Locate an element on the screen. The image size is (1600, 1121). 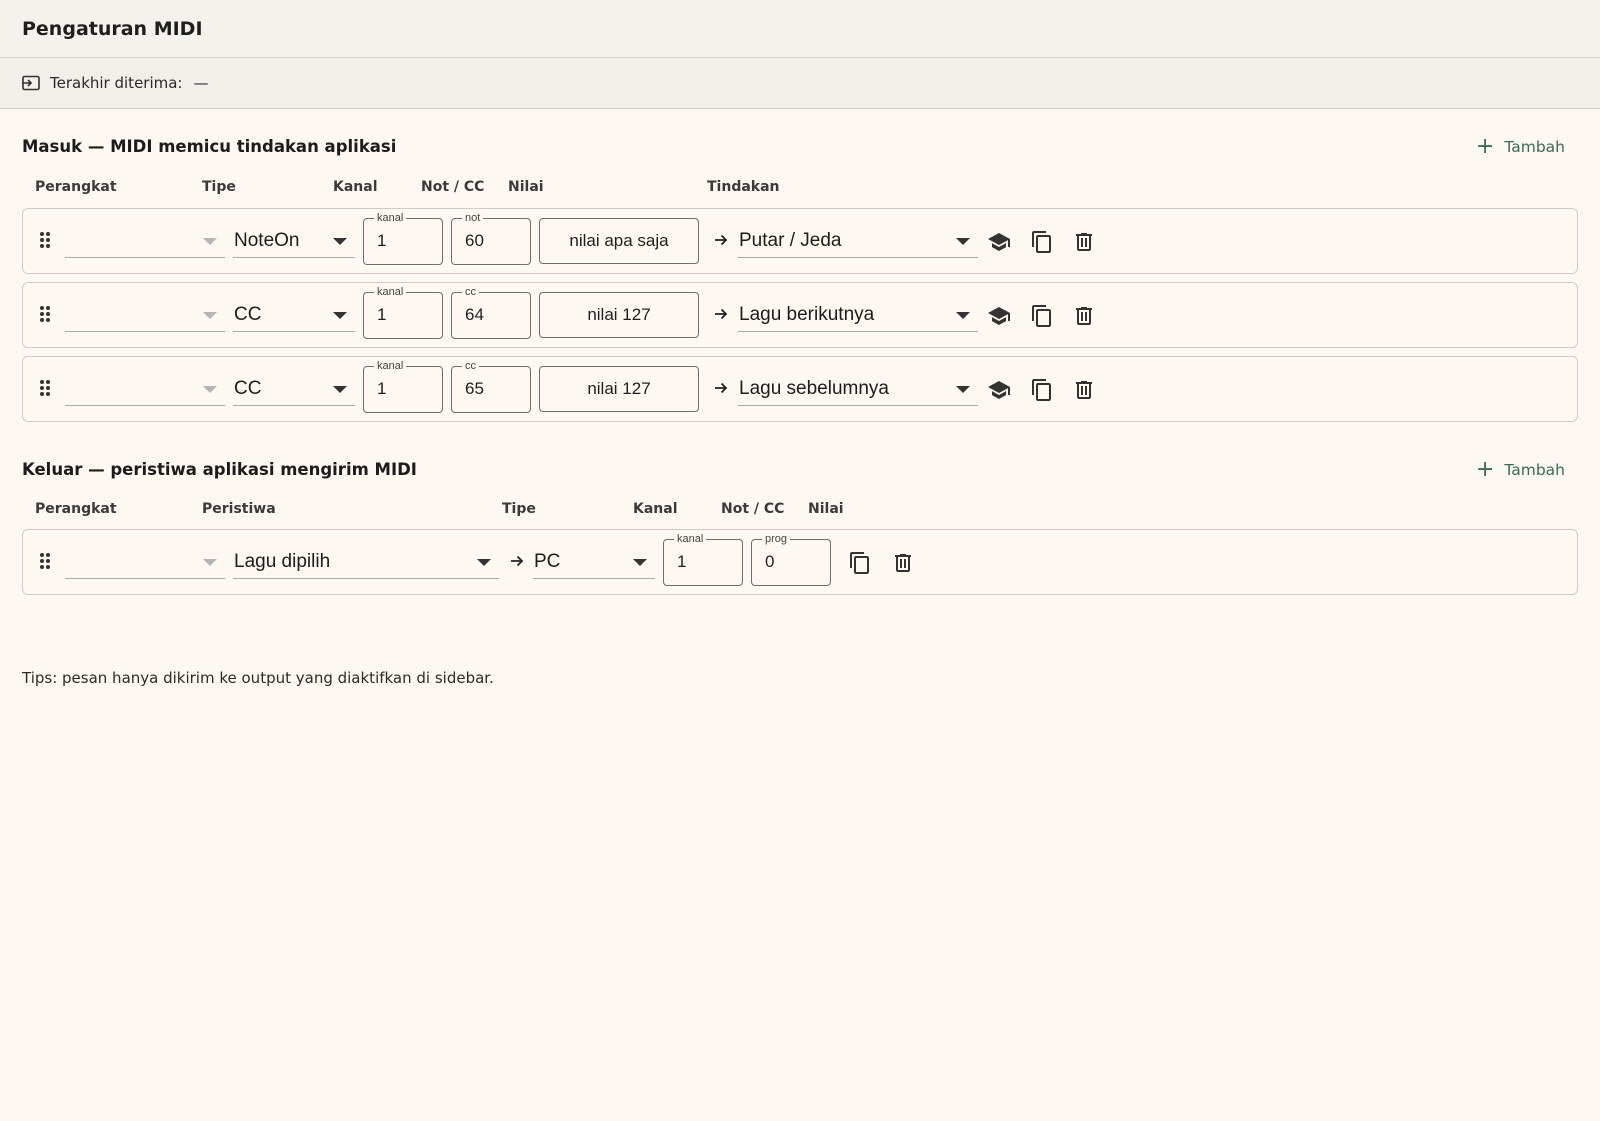
column-header: Tindakan is located at coordinates (743, 187).